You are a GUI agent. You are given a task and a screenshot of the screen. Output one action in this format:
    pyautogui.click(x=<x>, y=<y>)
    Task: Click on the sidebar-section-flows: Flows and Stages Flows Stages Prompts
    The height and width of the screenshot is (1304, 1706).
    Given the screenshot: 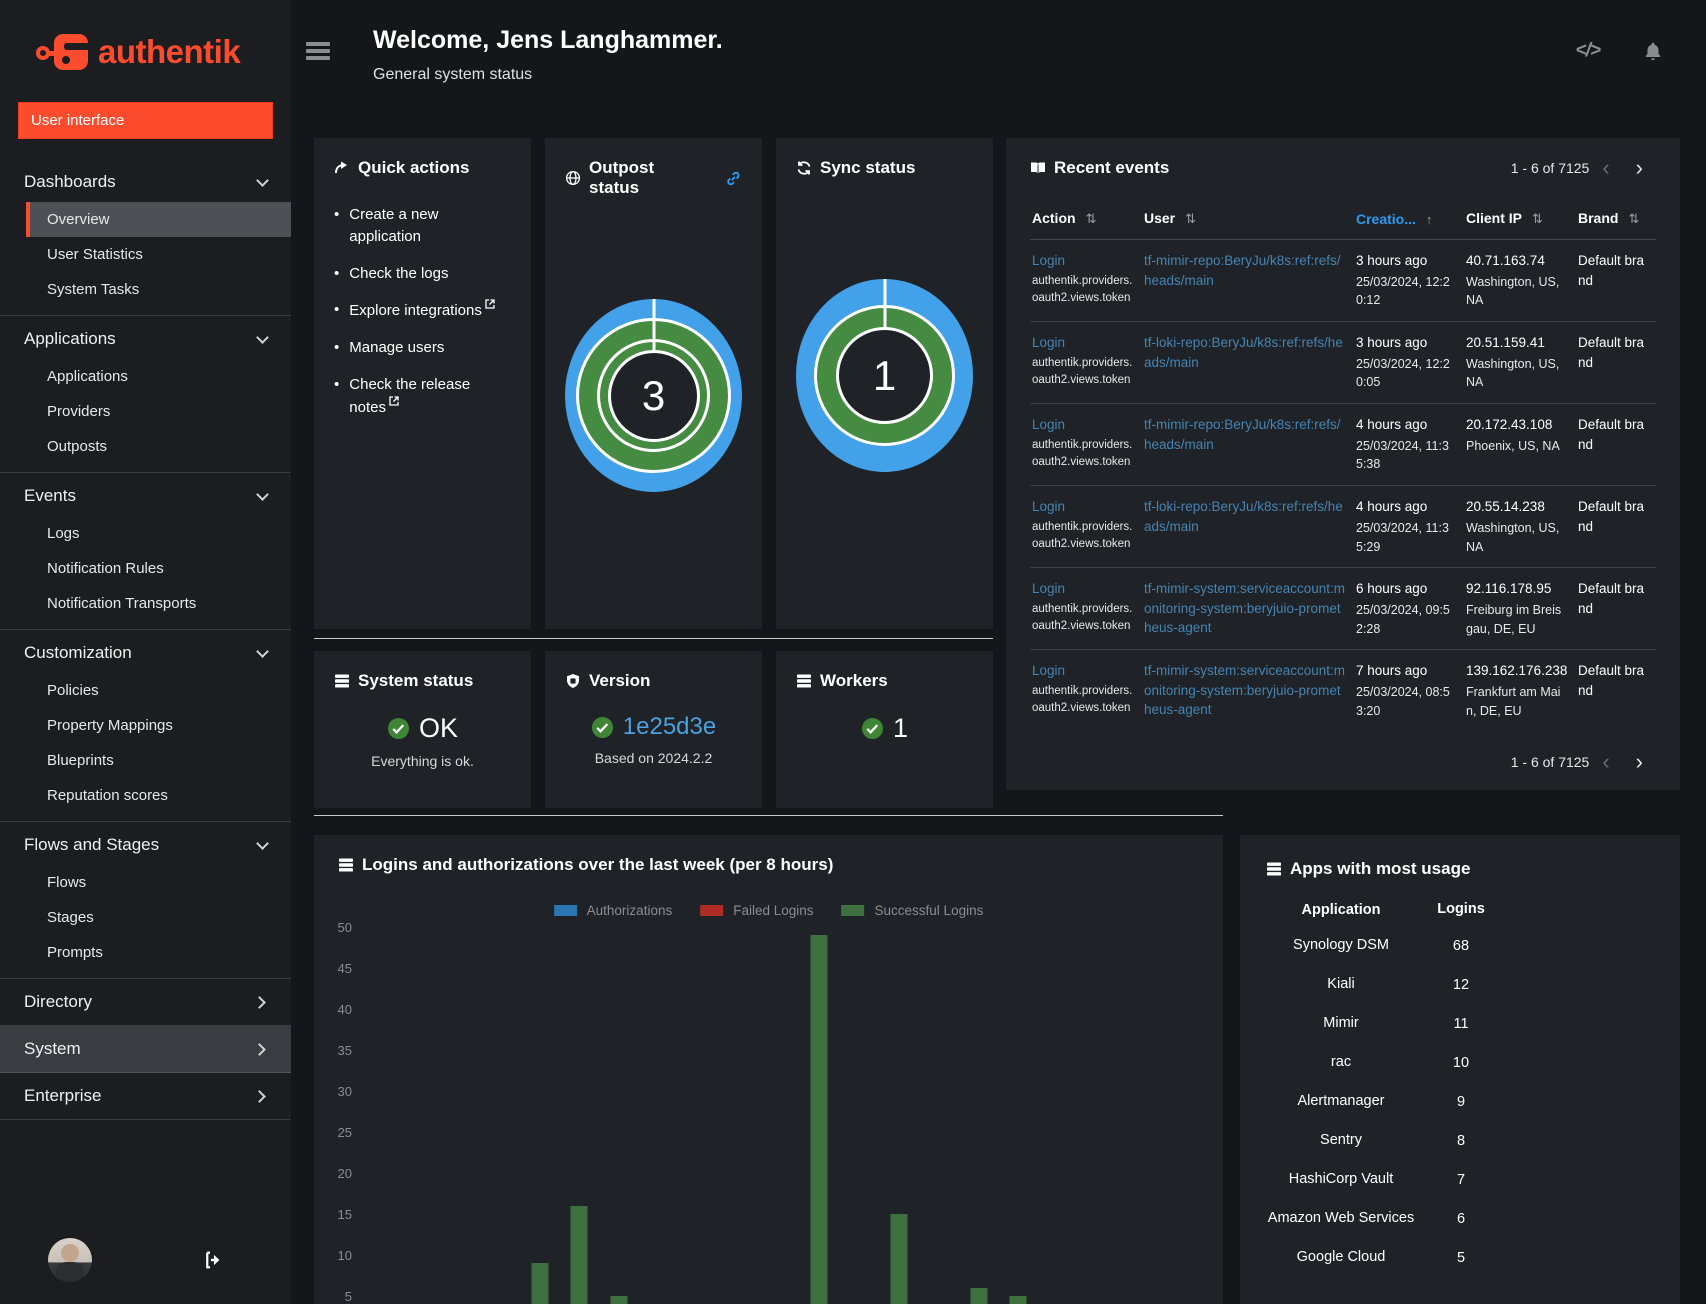 What is the action you would take?
    pyautogui.click(x=145, y=900)
    